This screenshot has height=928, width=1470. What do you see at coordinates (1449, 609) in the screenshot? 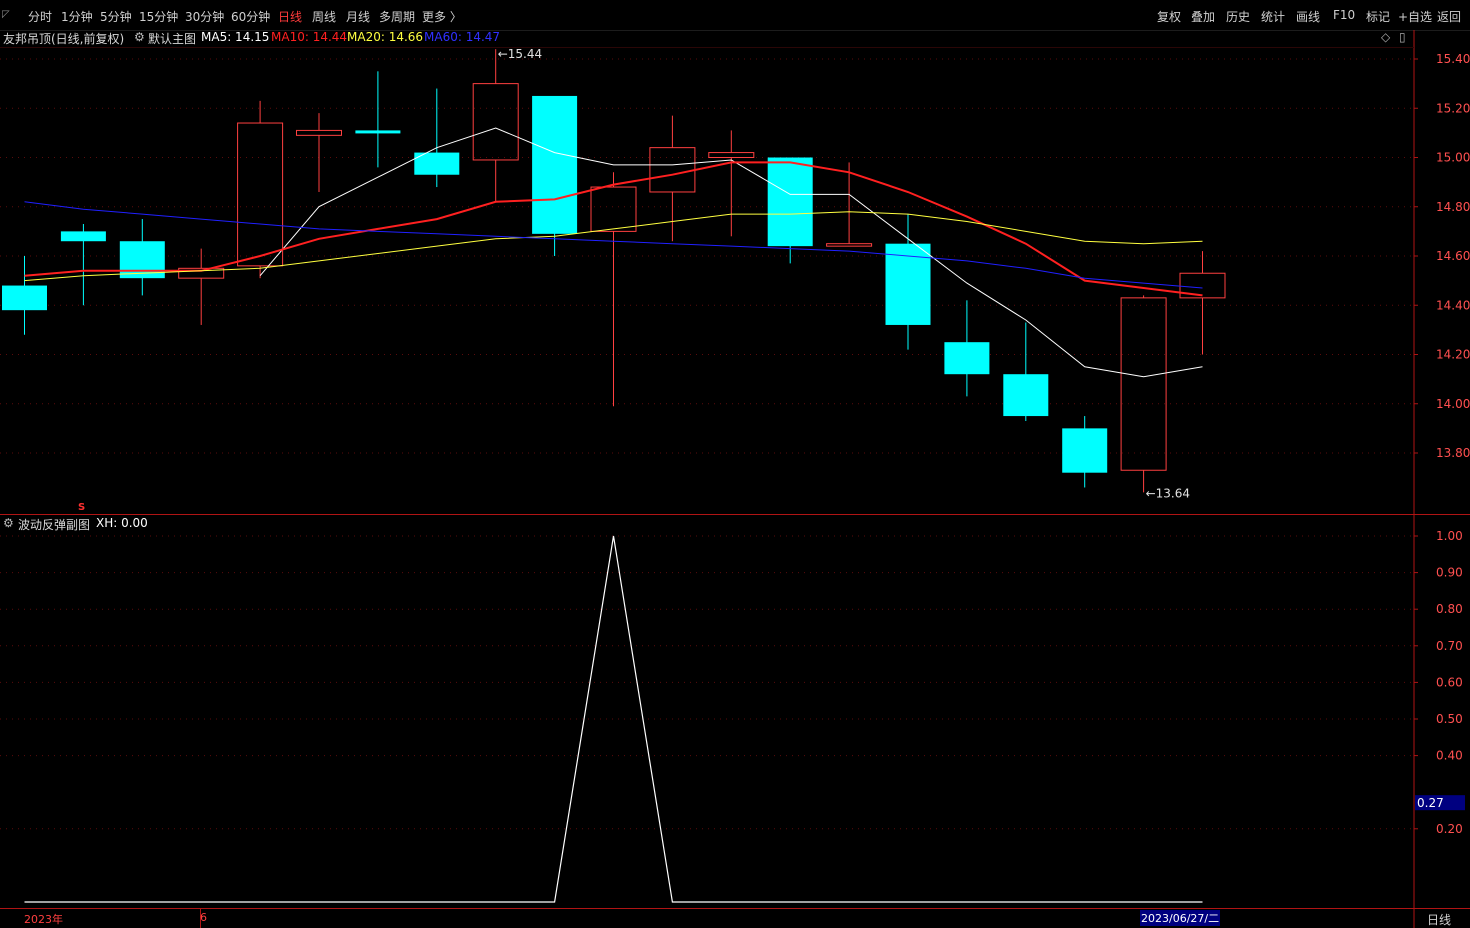
I see `sub-y-tick-label: 0.80` at bounding box center [1449, 609].